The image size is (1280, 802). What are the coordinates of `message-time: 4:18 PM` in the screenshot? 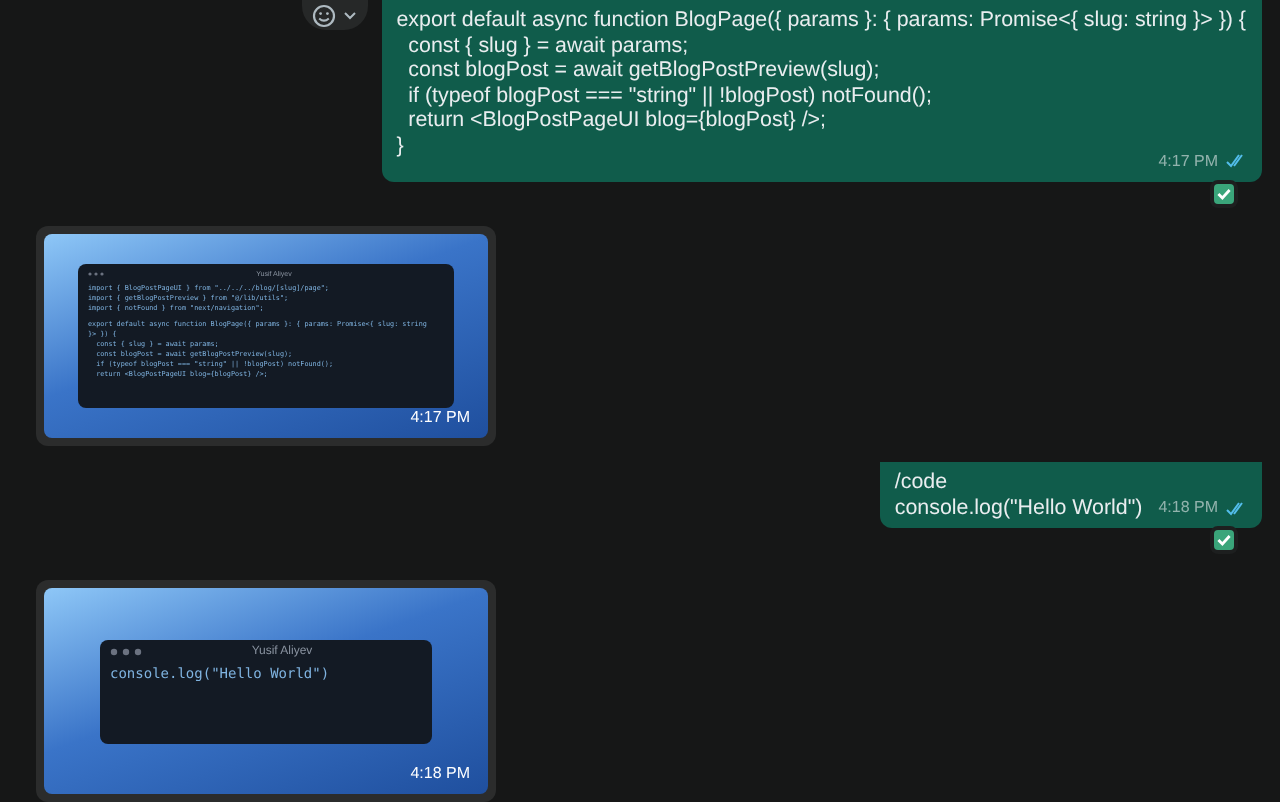 It's located at (1188, 507).